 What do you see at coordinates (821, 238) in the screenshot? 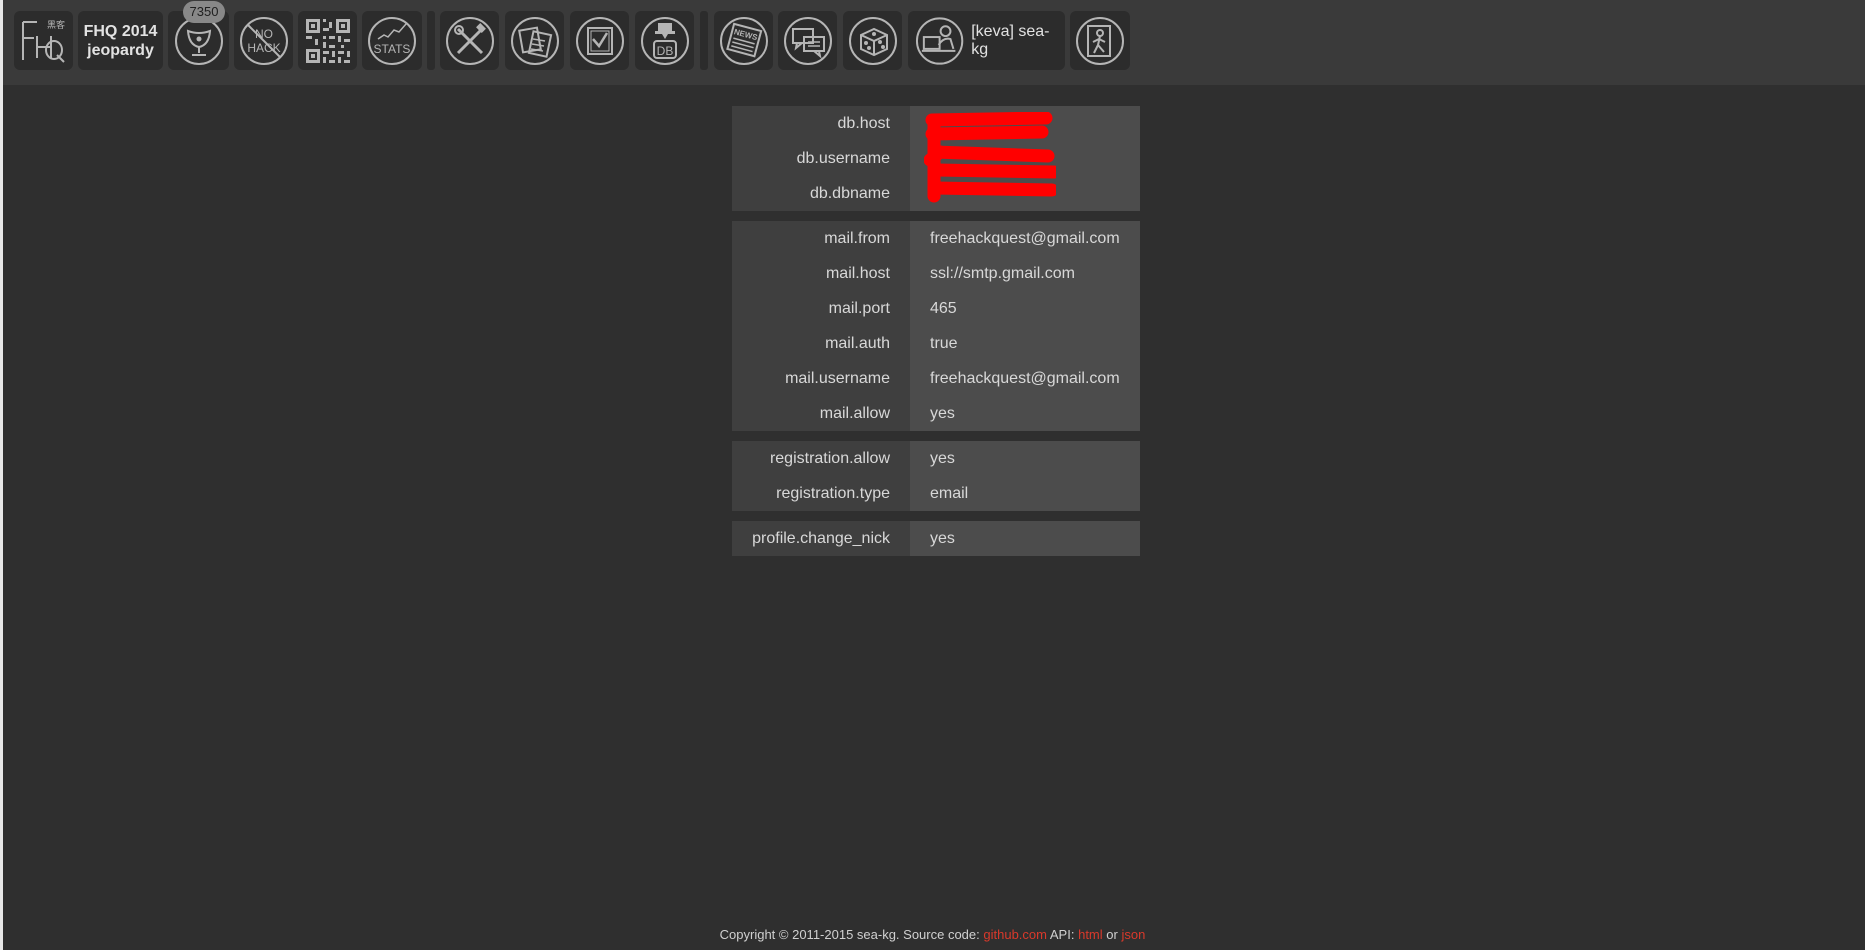
I see `setting-key: mail.from` at bounding box center [821, 238].